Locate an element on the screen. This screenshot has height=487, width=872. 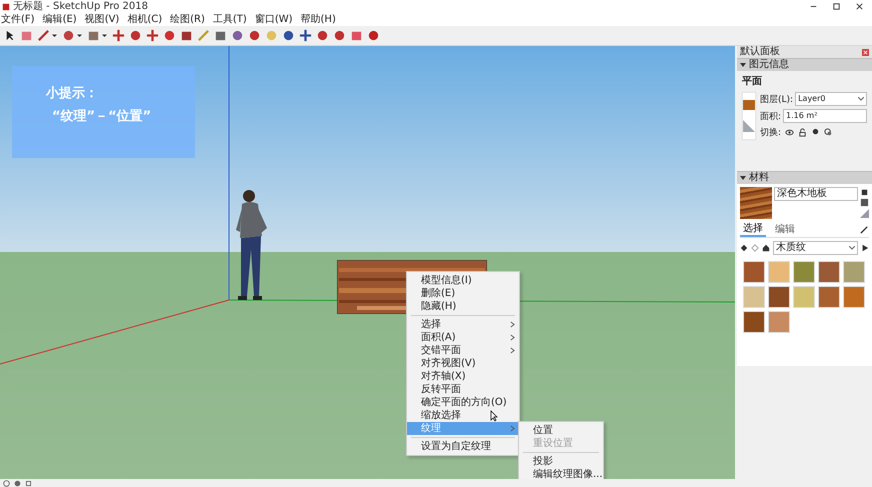
menu-item: 编辑(E) is located at coordinates (59, 20).